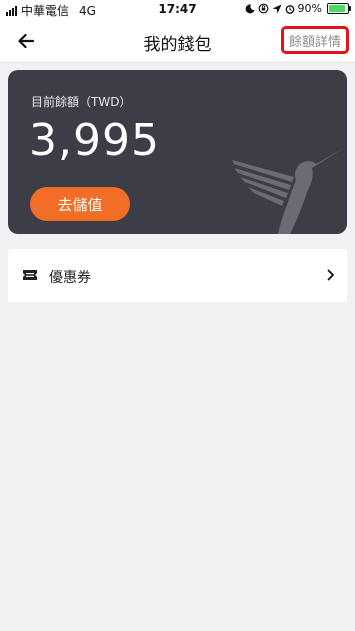 Image resolution: width=355 pixels, height=631 pixels. Describe the element at coordinates (309, 8) in the screenshot. I see `battery-percent: 90%` at that location.